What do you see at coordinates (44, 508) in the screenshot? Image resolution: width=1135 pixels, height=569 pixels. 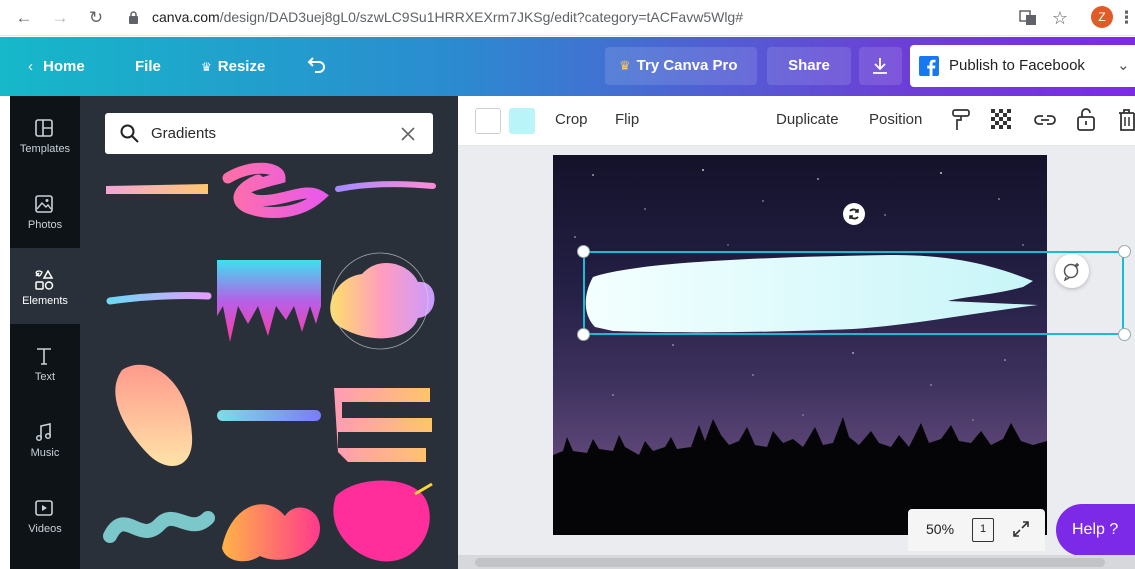 I see `videos-icon` at bounding box center [44, 508].